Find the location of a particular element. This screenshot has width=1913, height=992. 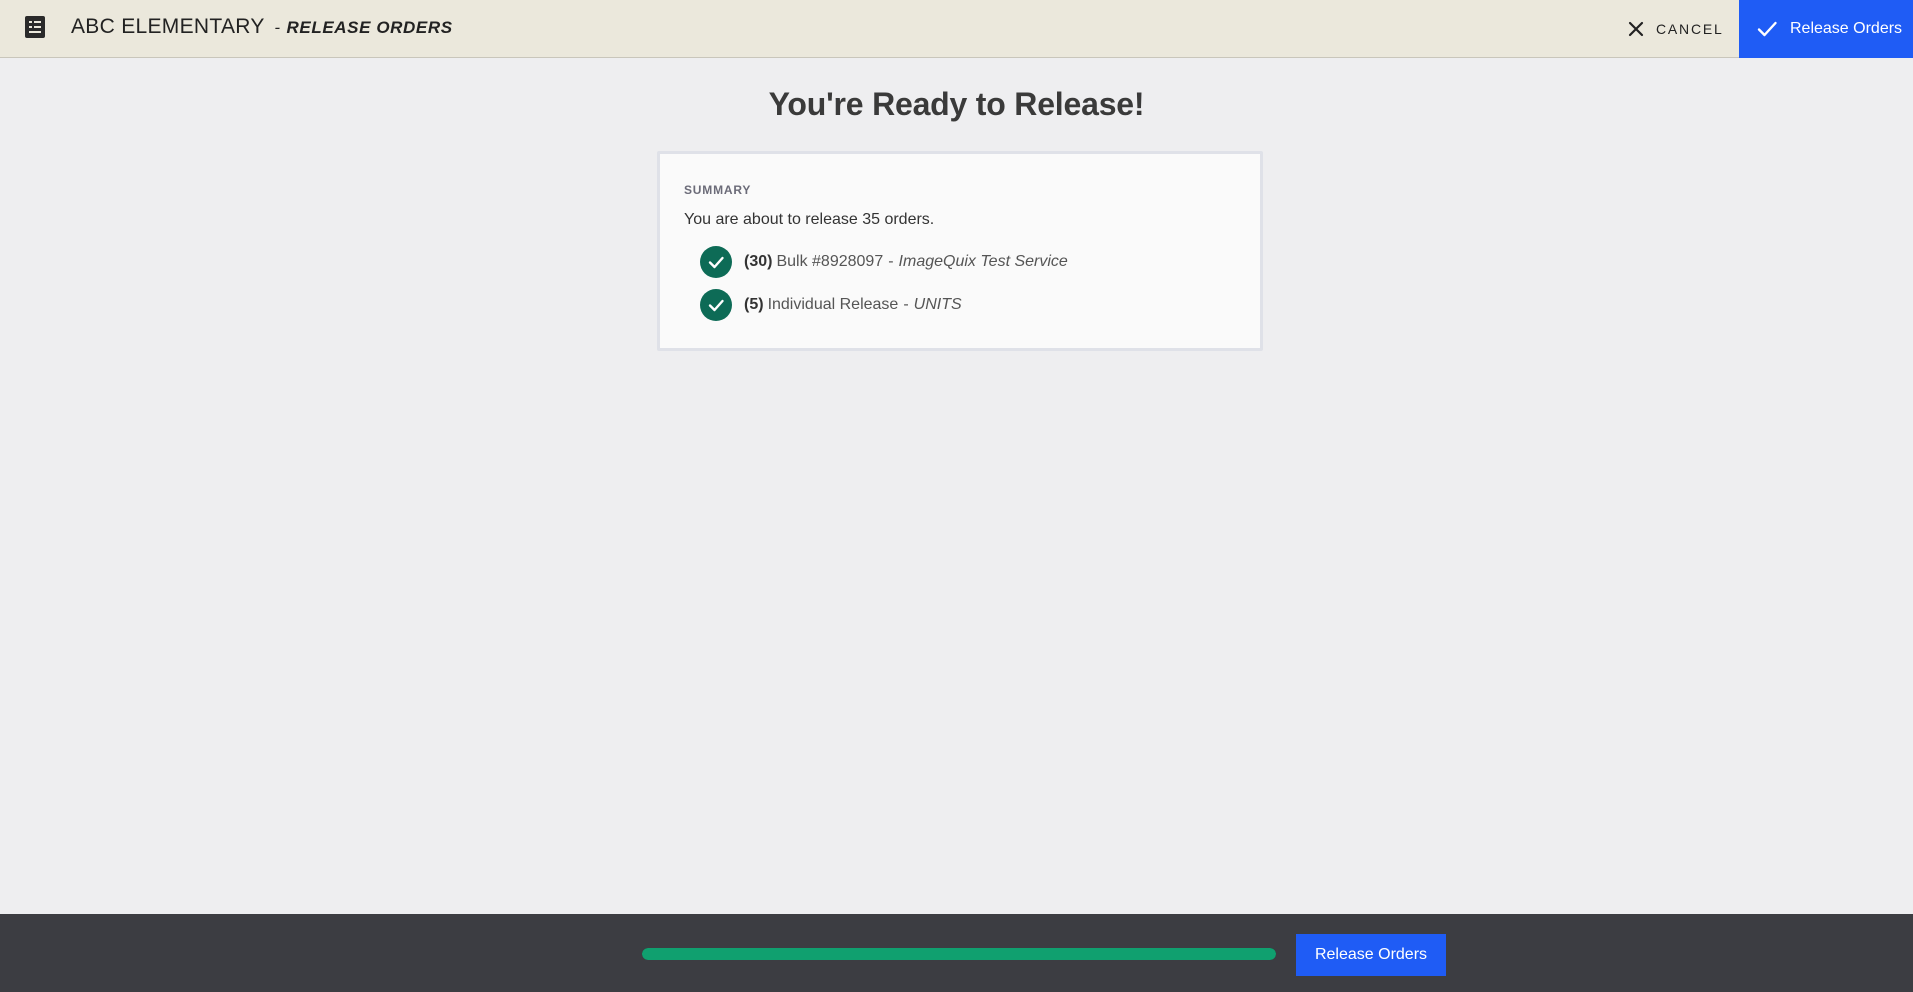

progress-bar is located at coordinates (959, 954).